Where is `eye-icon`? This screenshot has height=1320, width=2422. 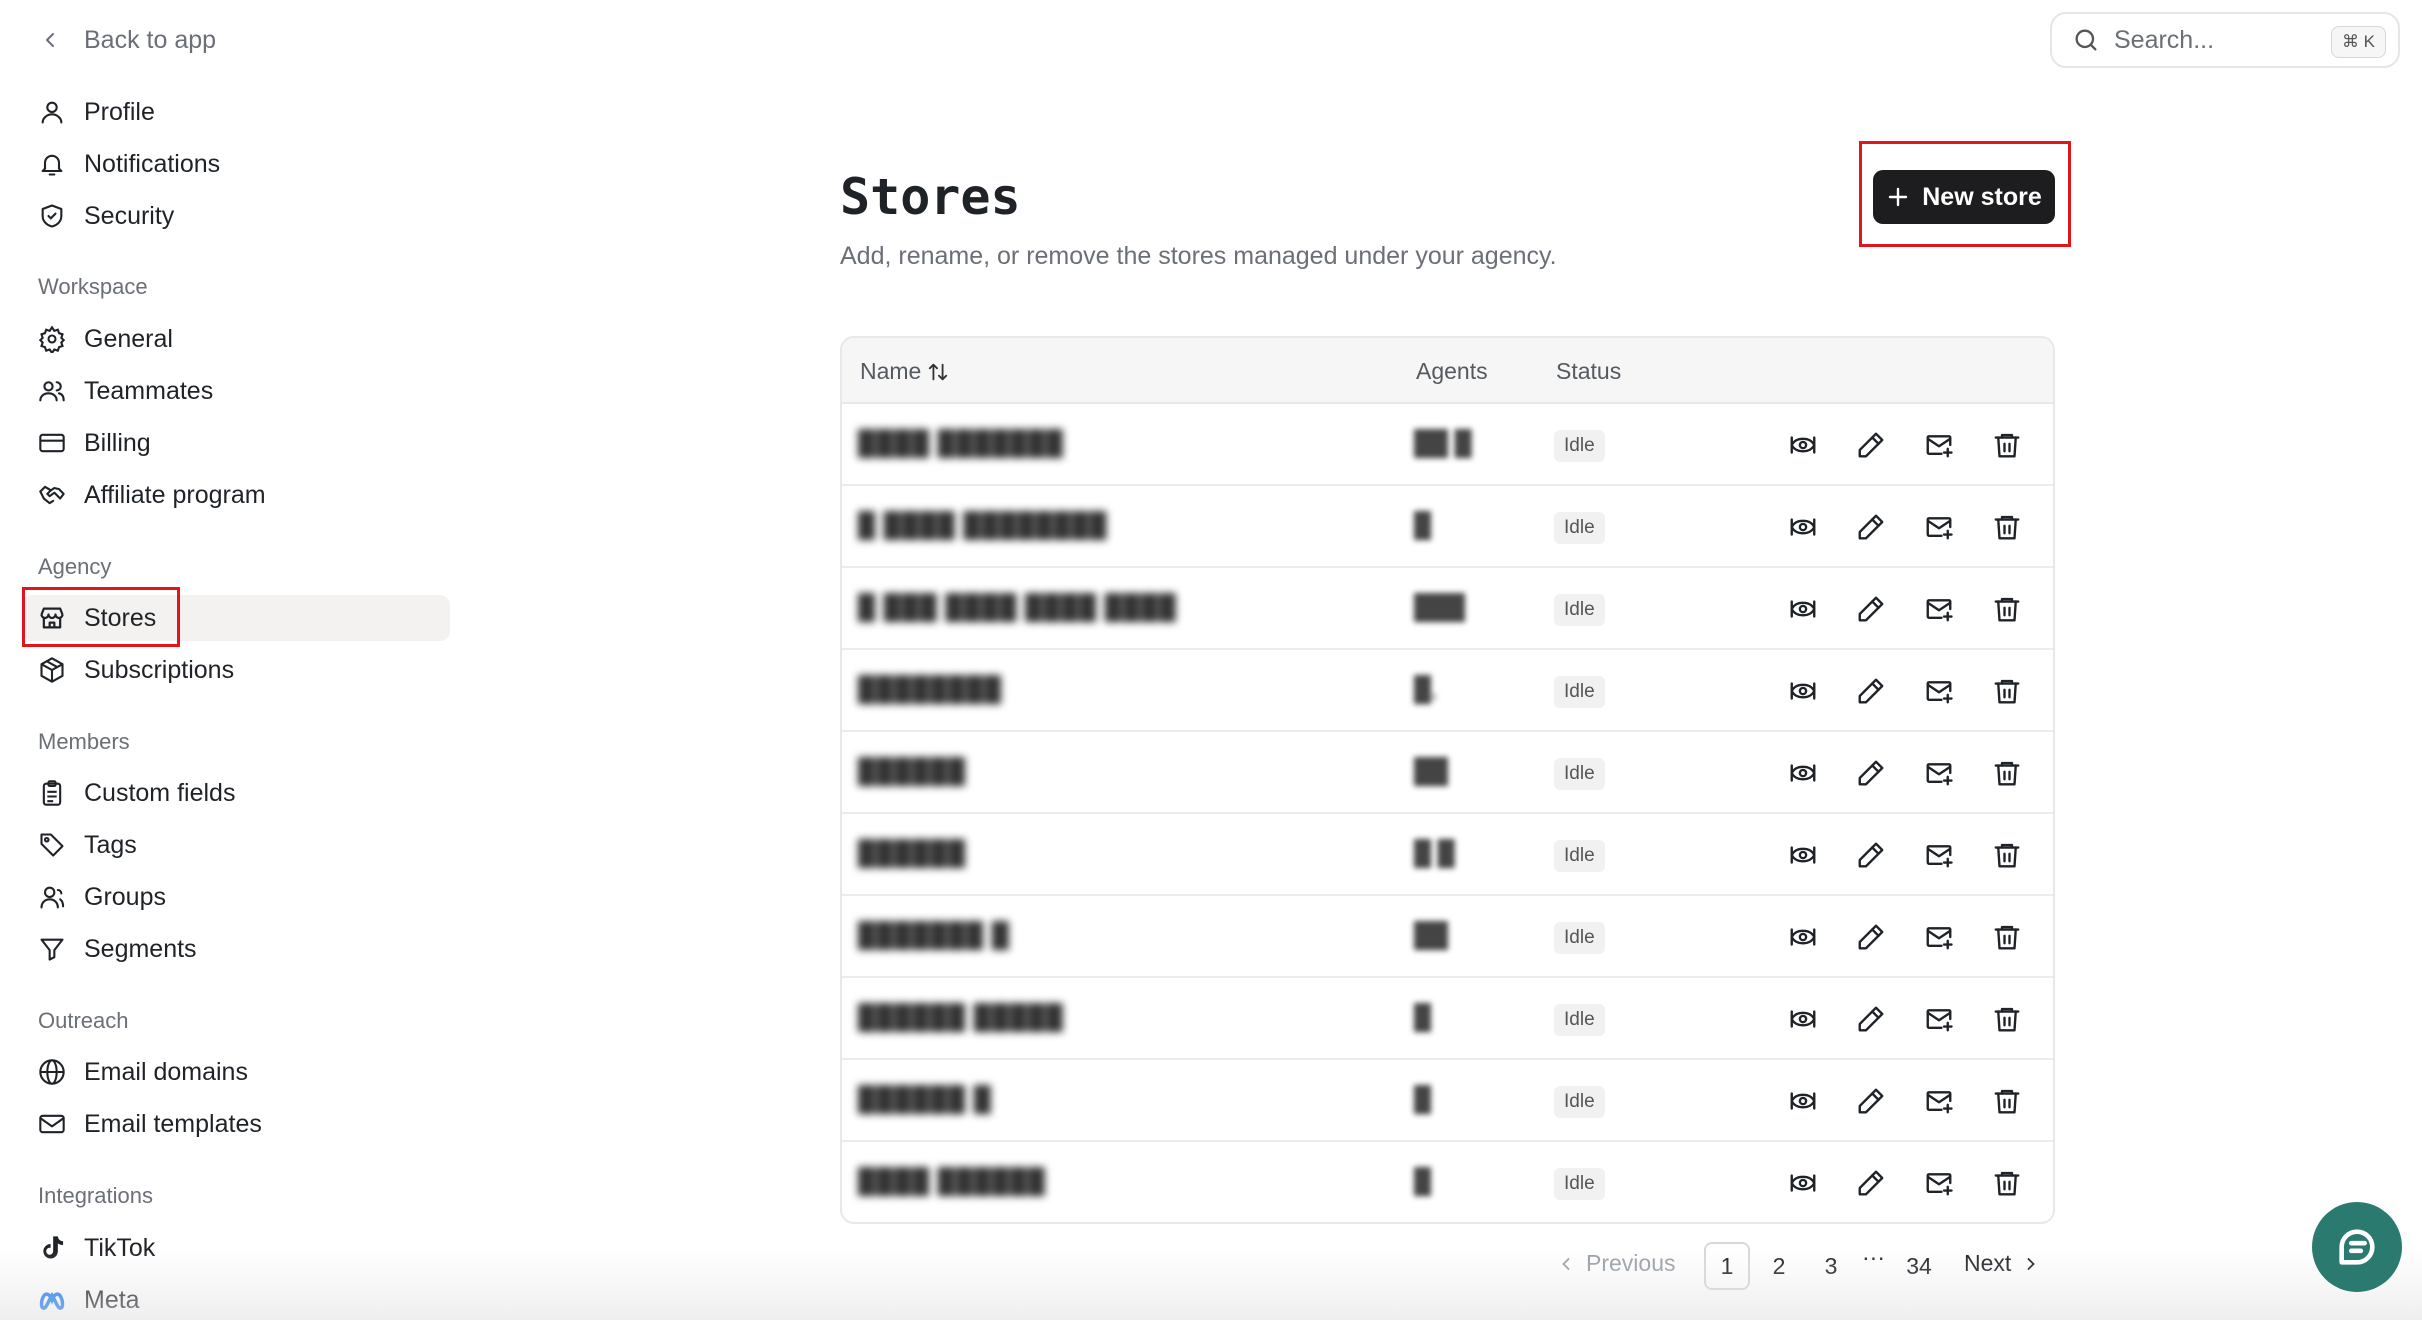
eye-icon is located at coordinates (1803, 937).